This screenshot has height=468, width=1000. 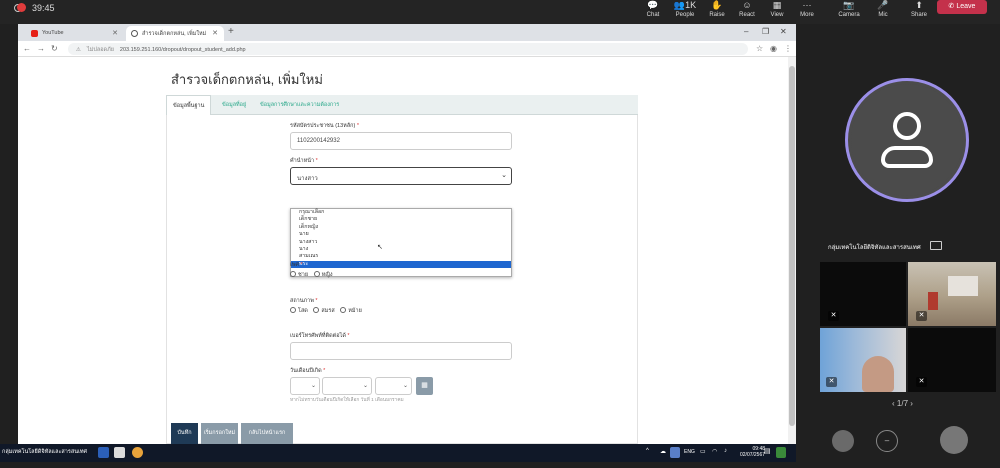 What do you see at coordinates (311, 275) in the screenshot?
I see `gender-radio-group: ชาย หญิง` at bounding box center [311, 275].